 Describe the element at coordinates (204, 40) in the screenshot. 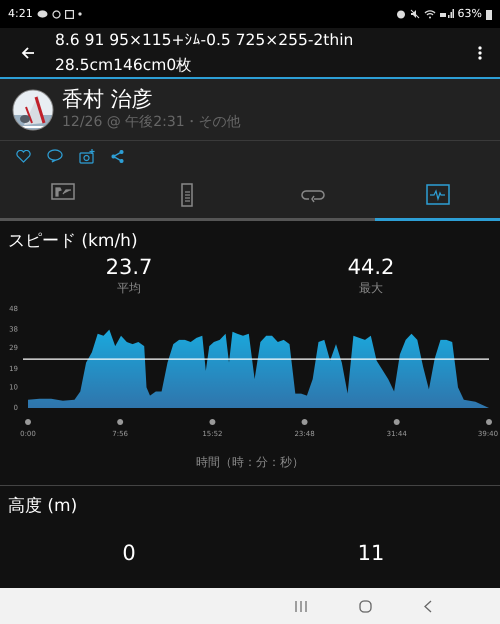

I see `title-line: 8.6 91 95×115+ｼﾑ-0.5 725×255-2thin` at that location.